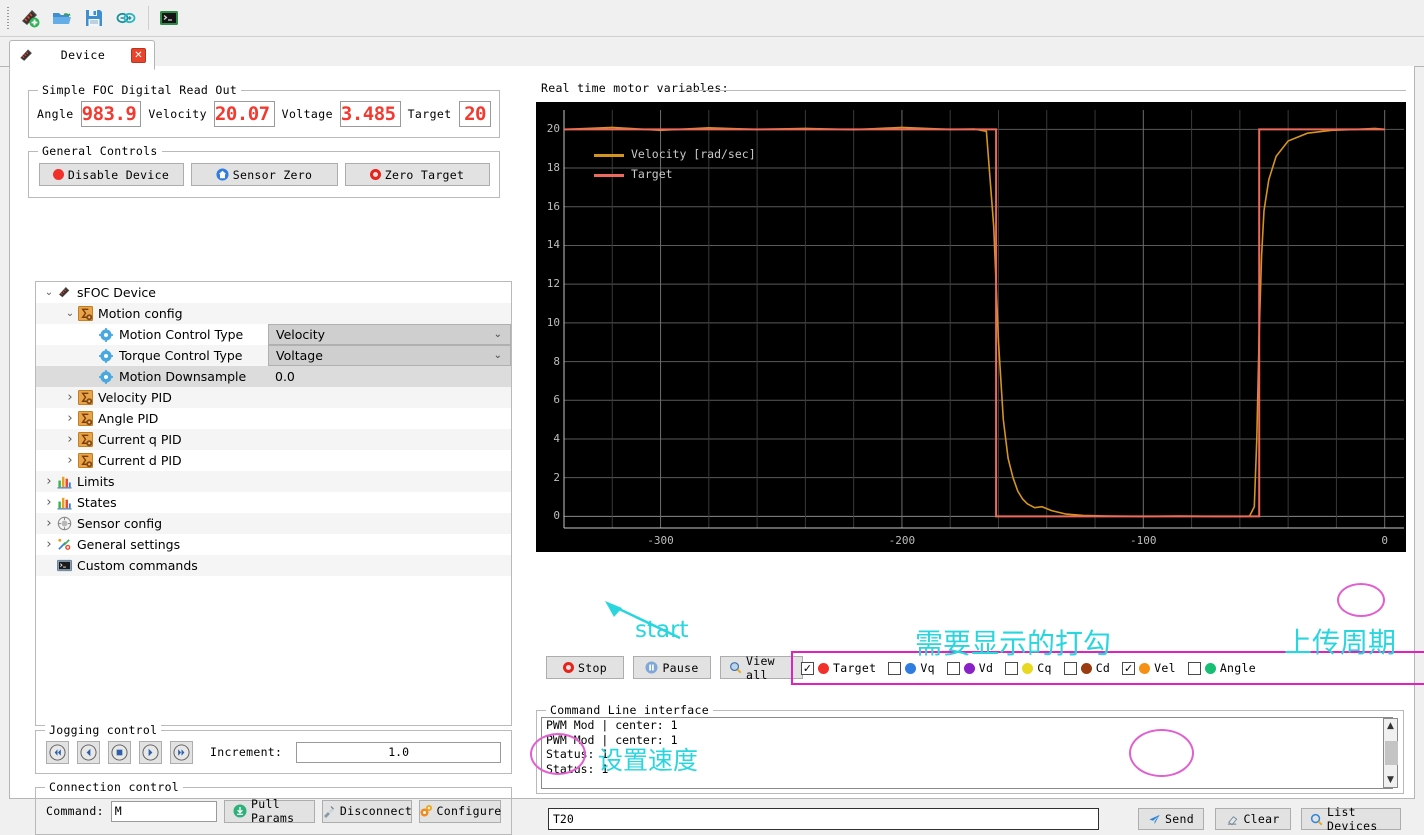  I want to click on tree-combo-motion-control-type: Velocity ⌄, so click(389, 334).